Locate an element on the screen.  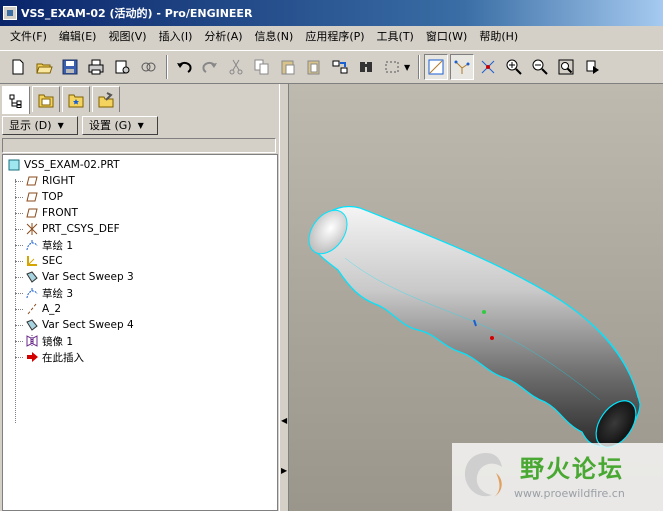
settings-menu-button: 设置 (G) ▼ is located at coordinates (120, 125).